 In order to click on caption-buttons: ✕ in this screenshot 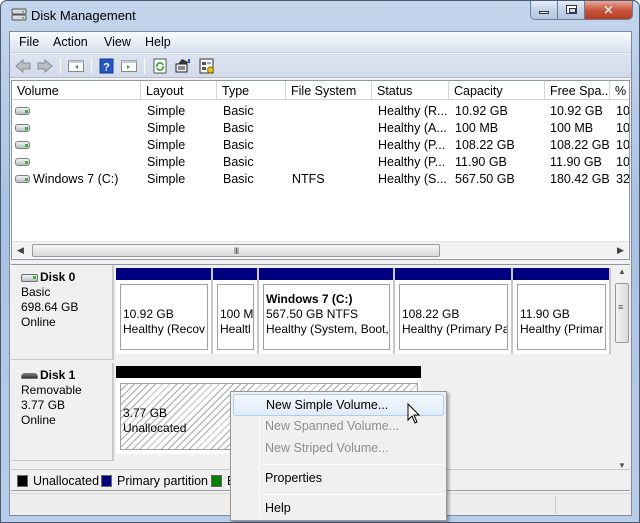, I will do `click(581, 10)`.